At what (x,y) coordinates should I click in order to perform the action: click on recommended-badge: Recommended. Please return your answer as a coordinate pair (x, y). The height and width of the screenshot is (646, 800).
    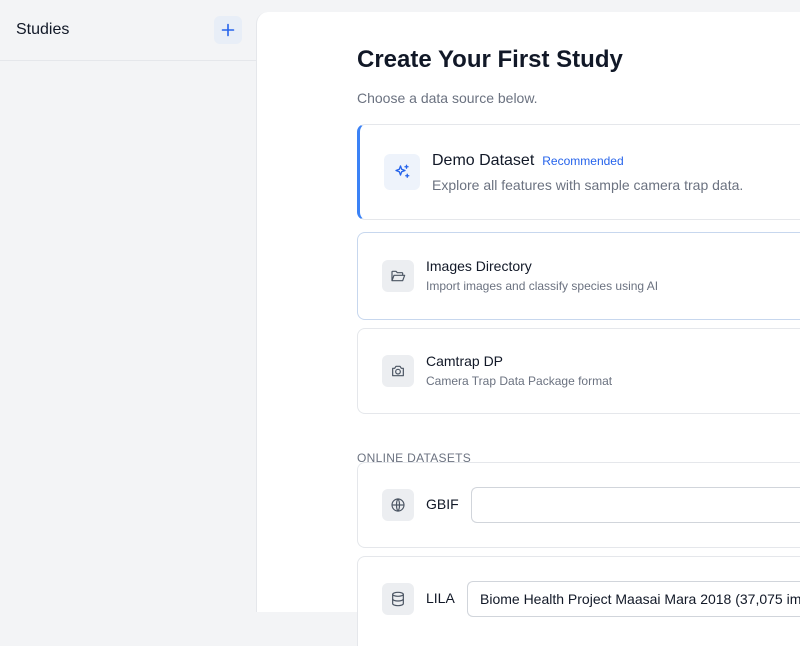
    Looking at the image, I should click on (583, 161).